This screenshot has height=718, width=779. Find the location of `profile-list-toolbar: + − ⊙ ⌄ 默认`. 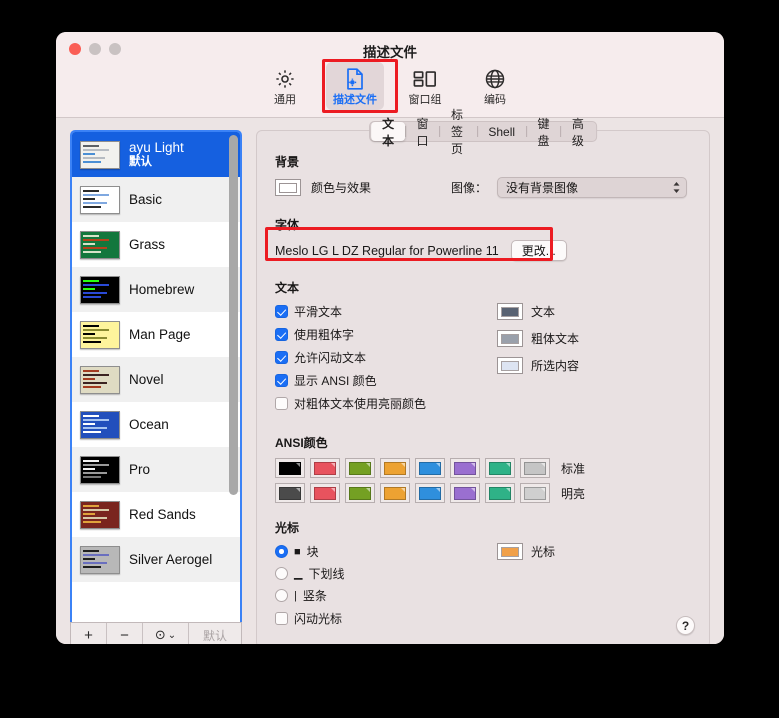

profile-list-toolbar: + − ⊙ ⌄ 默认 is located at coordinates (156, 633).